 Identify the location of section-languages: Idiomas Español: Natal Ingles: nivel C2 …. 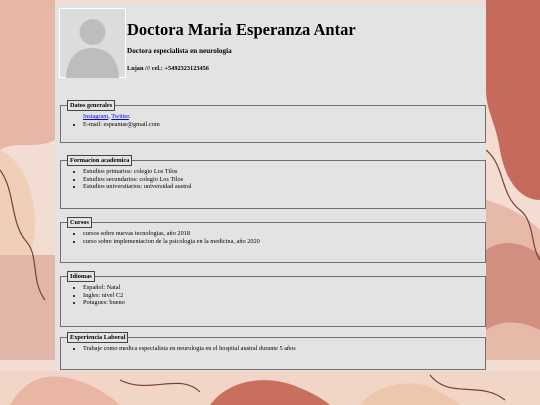
(273, 299).